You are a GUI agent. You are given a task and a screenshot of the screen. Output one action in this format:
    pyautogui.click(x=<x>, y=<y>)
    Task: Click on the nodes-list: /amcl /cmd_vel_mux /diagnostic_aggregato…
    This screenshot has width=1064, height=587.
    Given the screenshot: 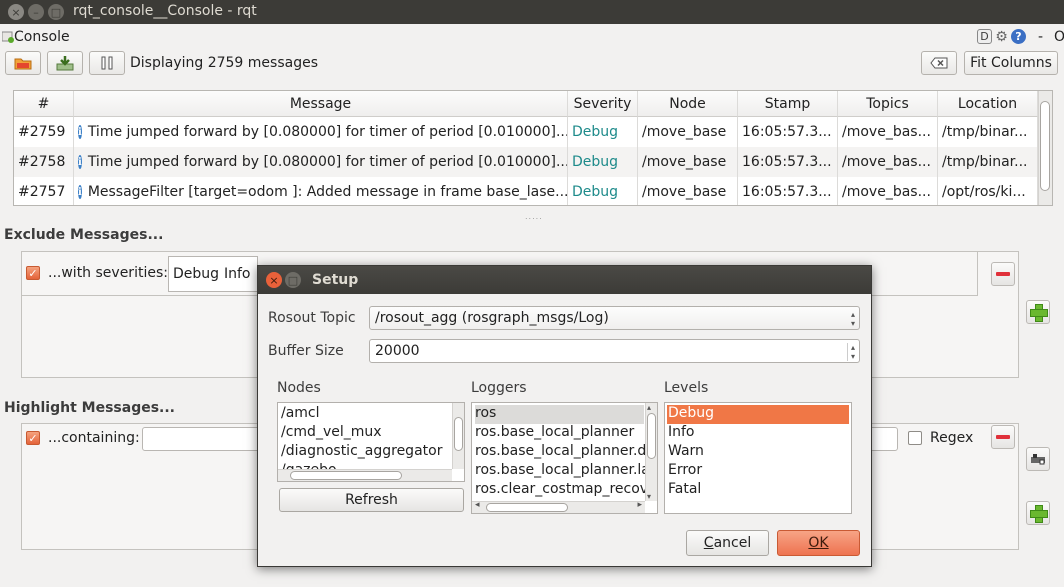 What is the action you would take?
    pyautogui.click(x=371, y=442)
    